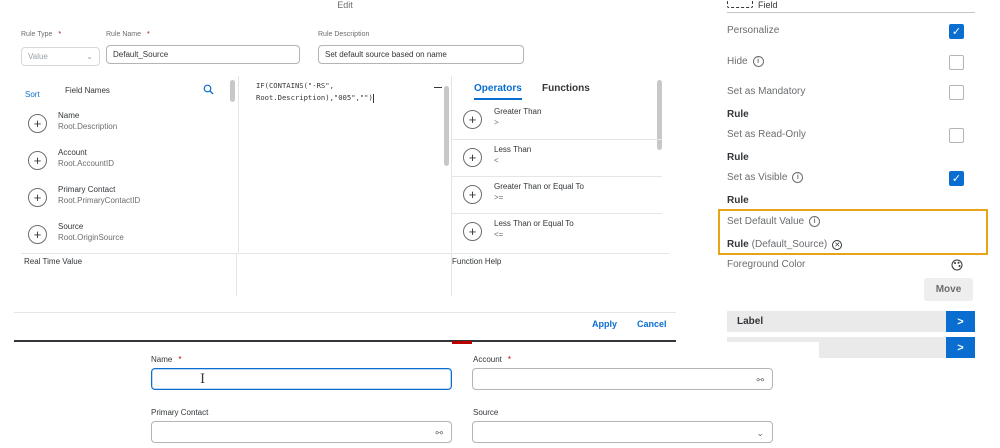 This screenshot has width=1000, height=448. What do you see at coordinates (203, 379) in the screenshot?
I see `text-cursor-icon: I` at bounding box center [203, 379].